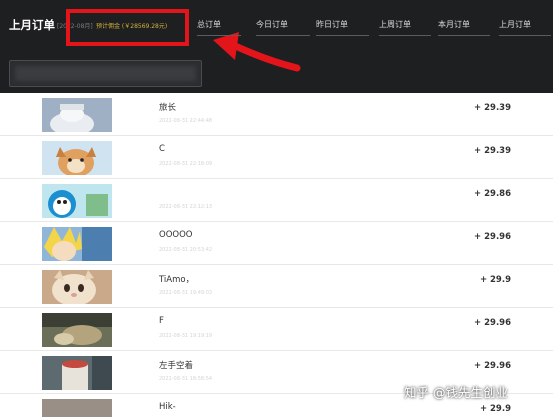  What do you see at coordinates (186, 121) in the screenshot?
I see `order-time: 2022-08-31 22:44:48` at bounding box center [186, 121].